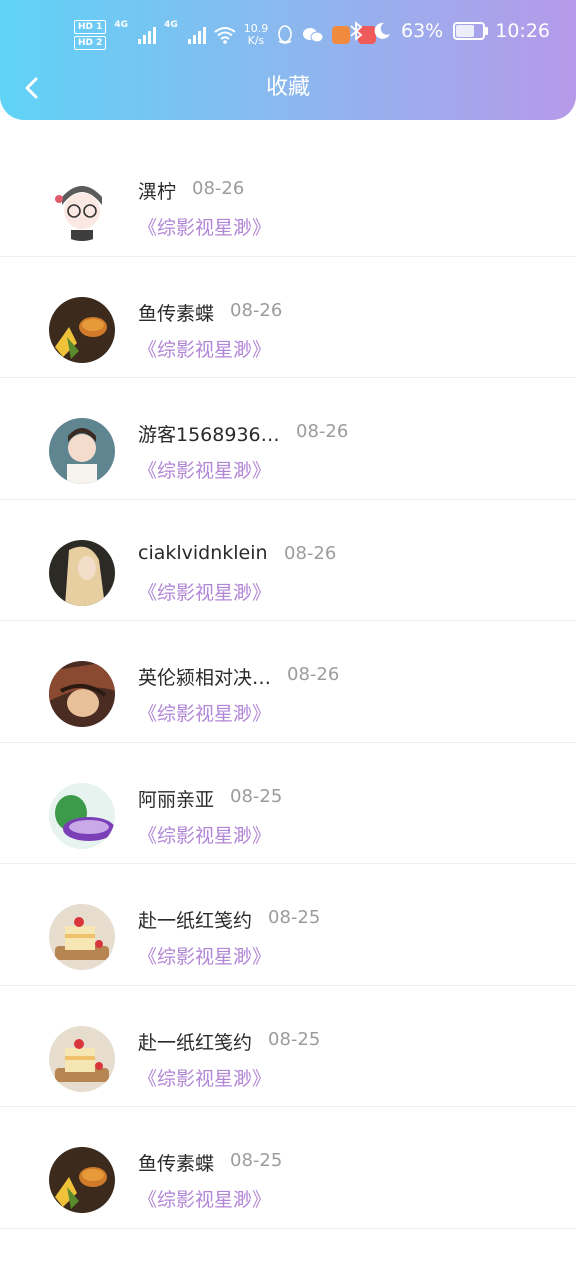 This screenshot has width=576, height=1280. Describe the element at coordinates (171, 25) in the screenshot. I see `network-type-2: 4G` at that location.